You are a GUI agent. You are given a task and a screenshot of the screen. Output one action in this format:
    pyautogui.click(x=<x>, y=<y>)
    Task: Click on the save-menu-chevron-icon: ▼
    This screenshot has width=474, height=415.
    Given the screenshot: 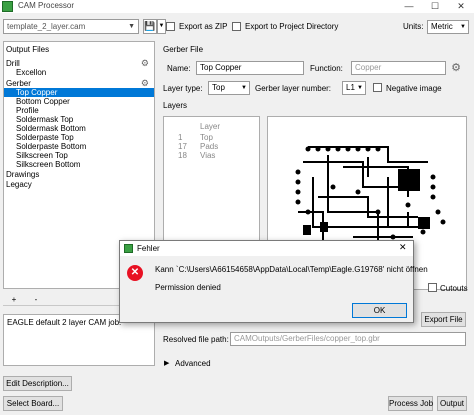 What is the action you would take?
    pyautogui.click(x=161, y=26)
    